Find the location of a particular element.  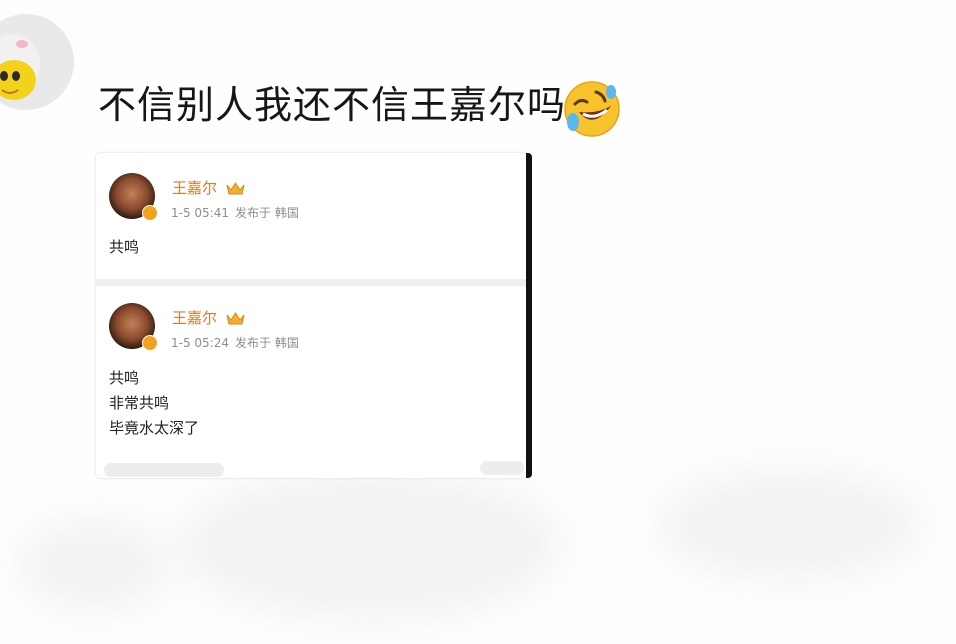

post-divider is located at coordinates (312, 282).